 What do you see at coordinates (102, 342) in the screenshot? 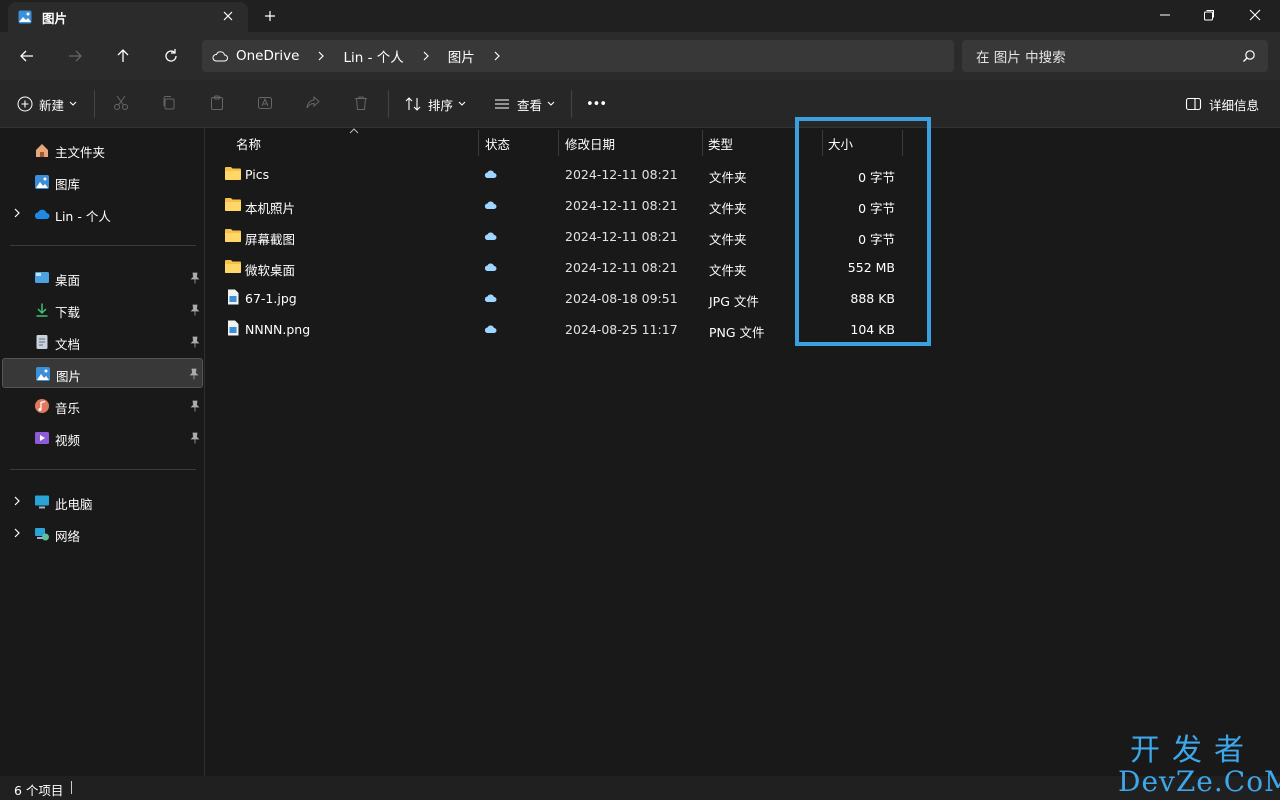
I see `sidebar-item-documents: 文档` at bounding box center [102, 342].